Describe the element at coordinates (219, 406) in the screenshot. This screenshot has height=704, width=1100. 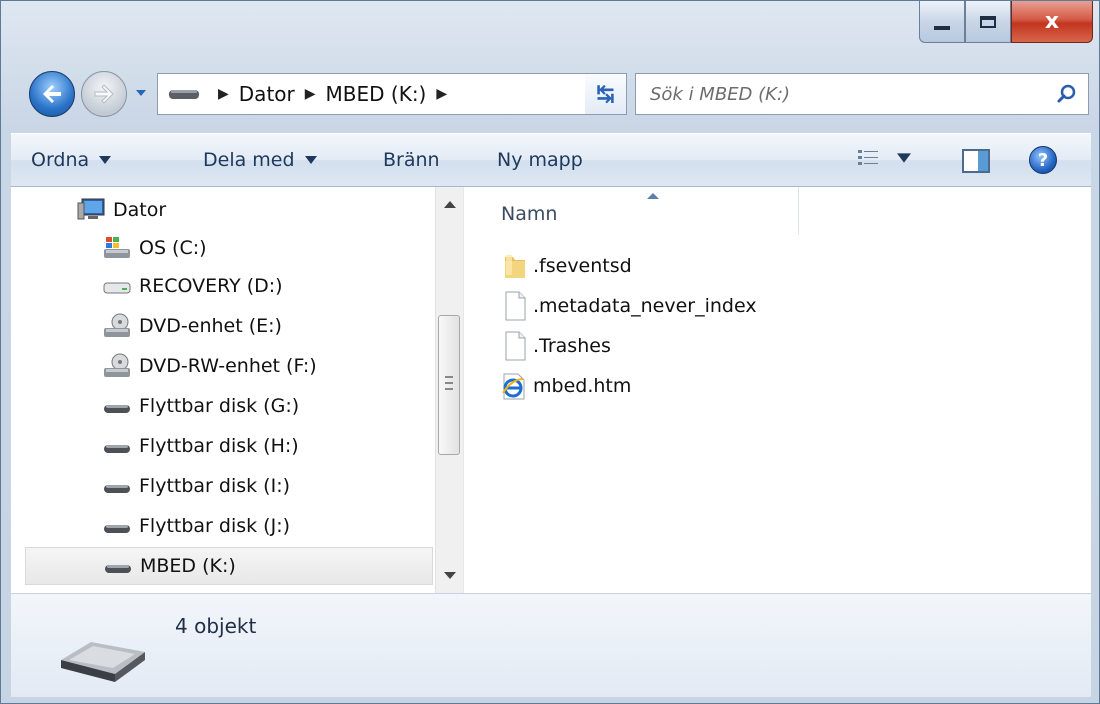
I see `nav-item-label: Flyttbar disk (G:)` at that location.